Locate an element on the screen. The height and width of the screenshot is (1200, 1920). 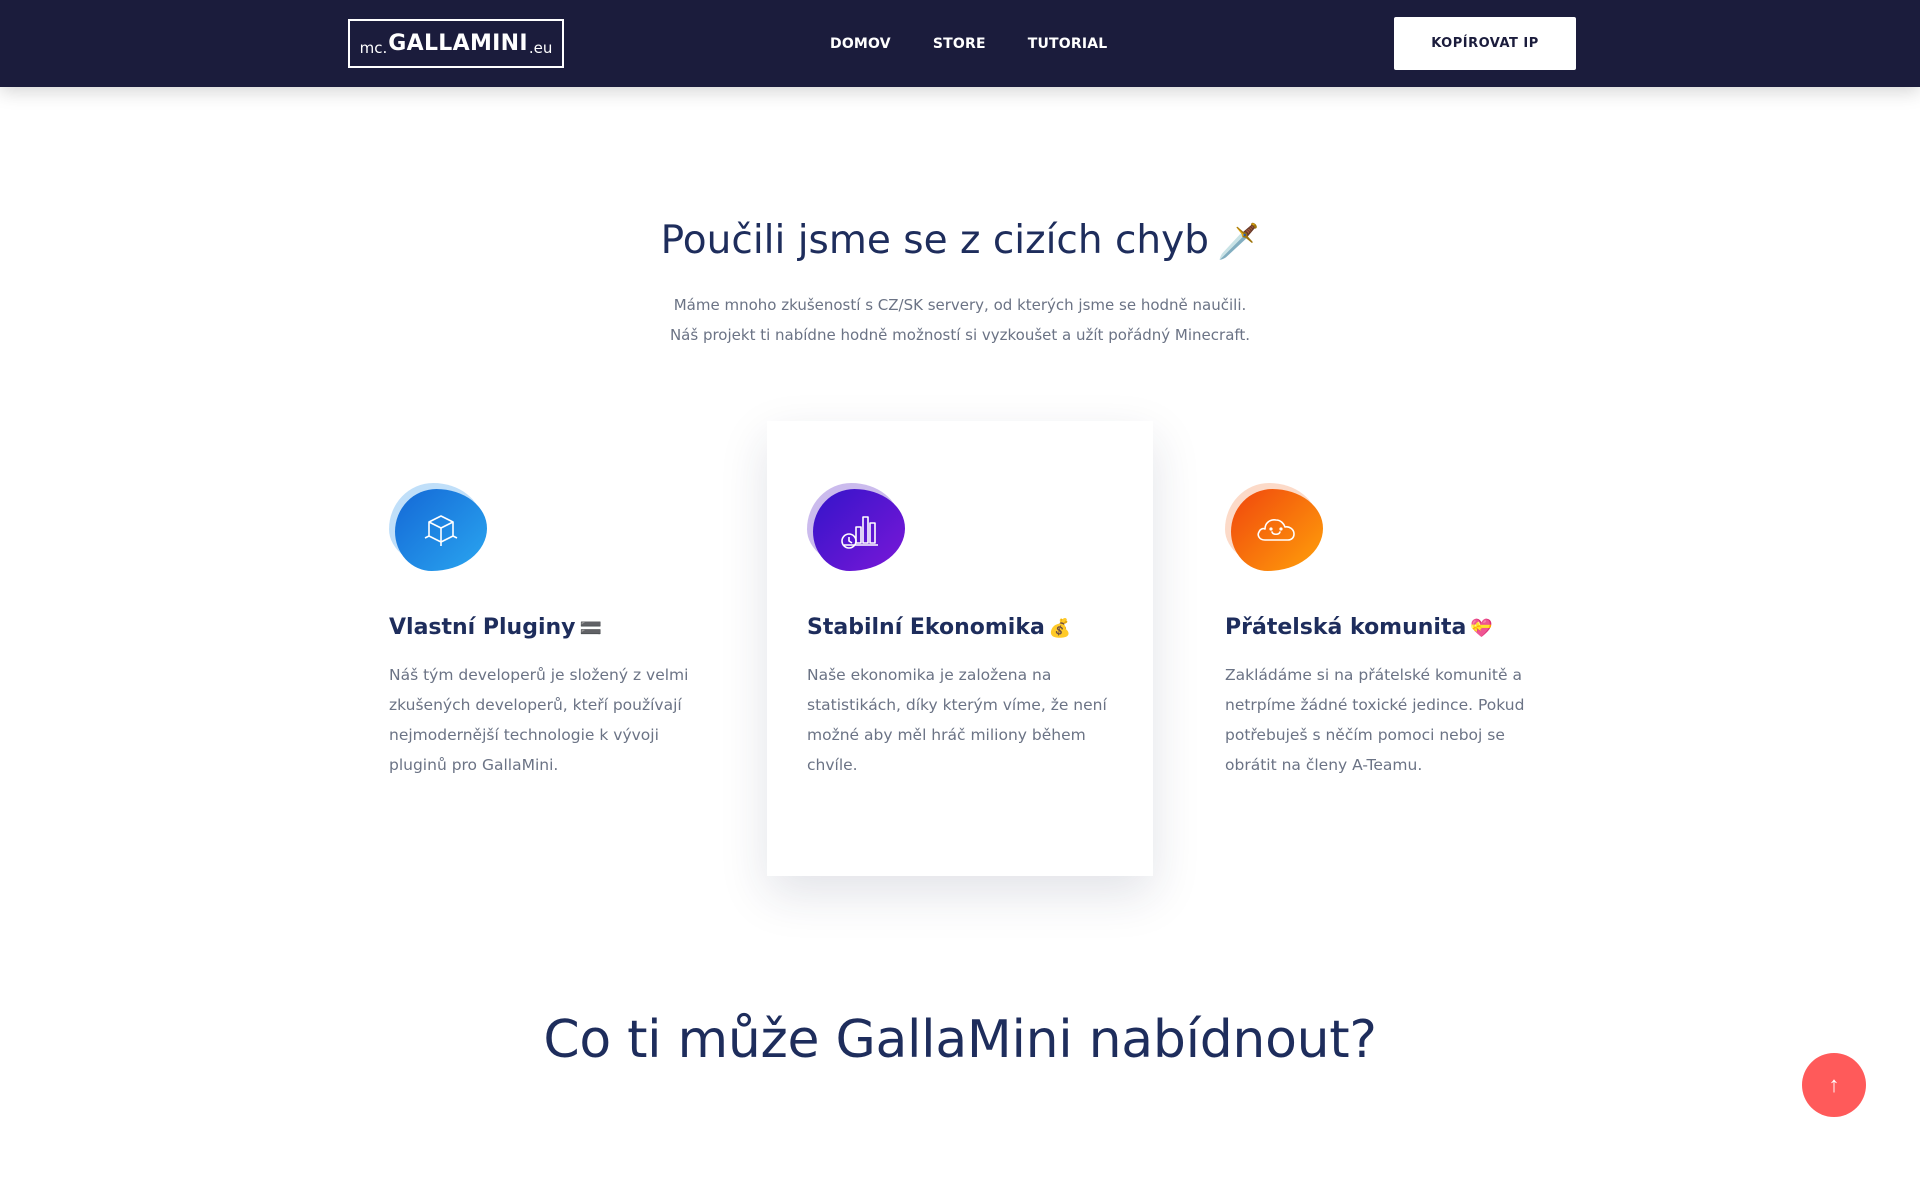
nav-link-store: STORE is located at coordinates (959, 44).